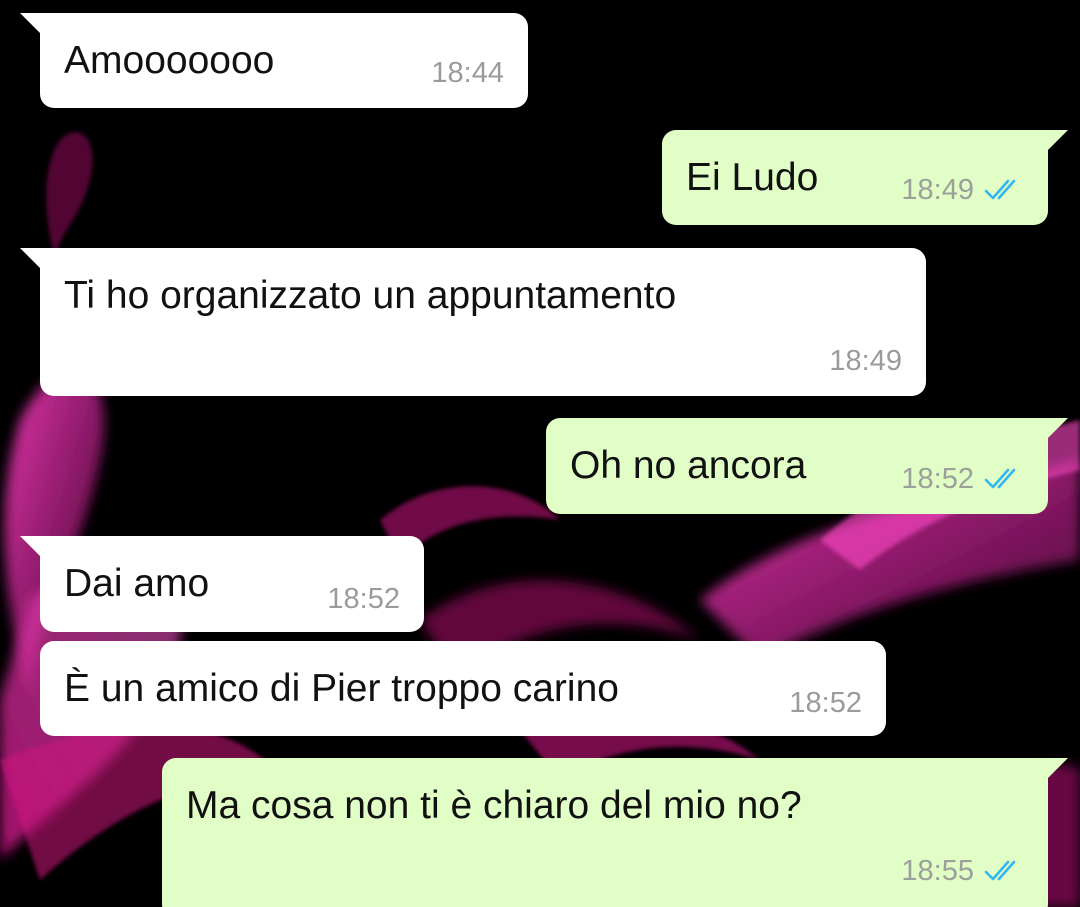 Image resolution: width=1080 pixels, height=907 pixels. Describe the element at coordinates (494, 805) in the screenshot. I see `message-text: Ma cosa non ti è chiaro del mio no?` at that location.